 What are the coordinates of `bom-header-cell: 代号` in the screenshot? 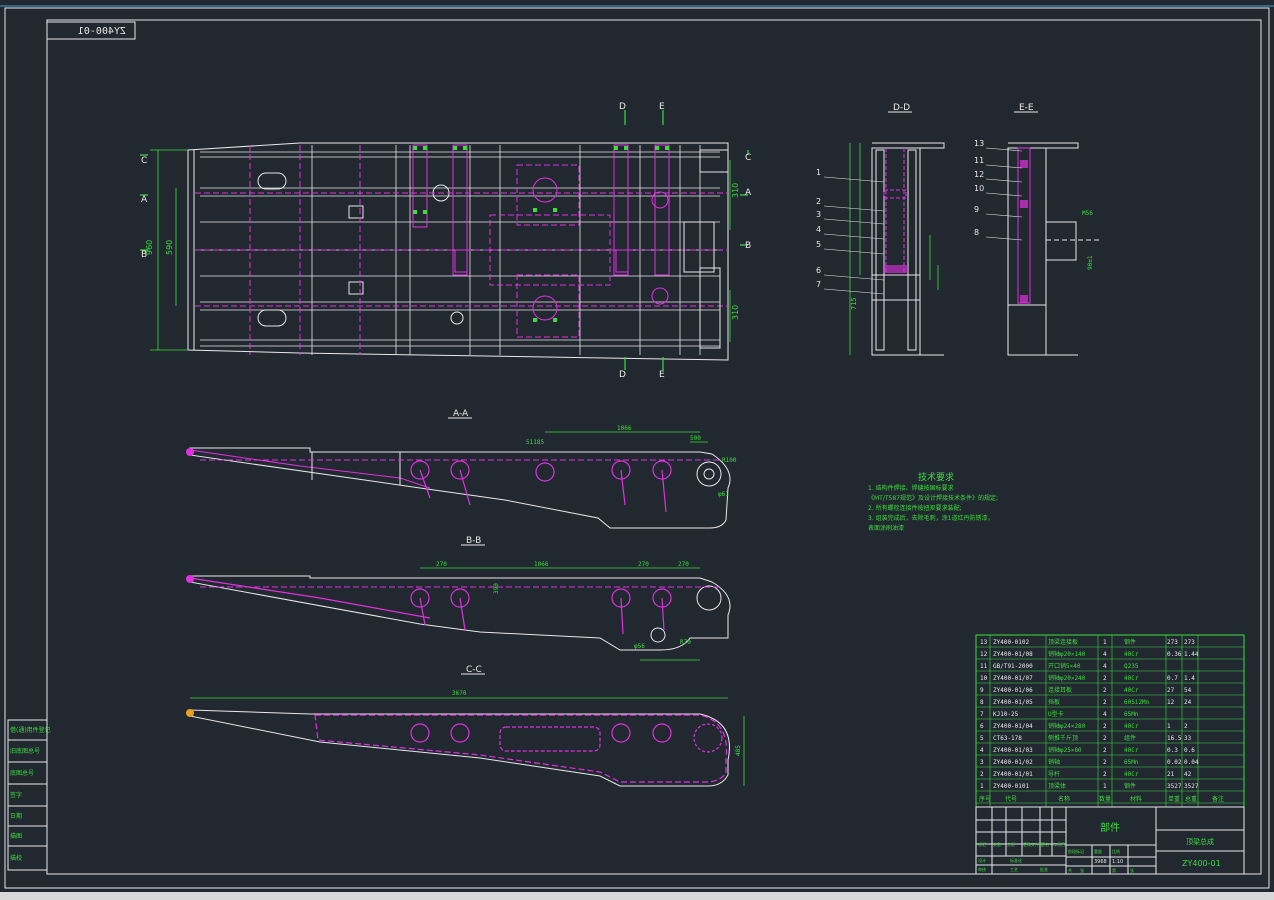 It's located at (1011, 799).